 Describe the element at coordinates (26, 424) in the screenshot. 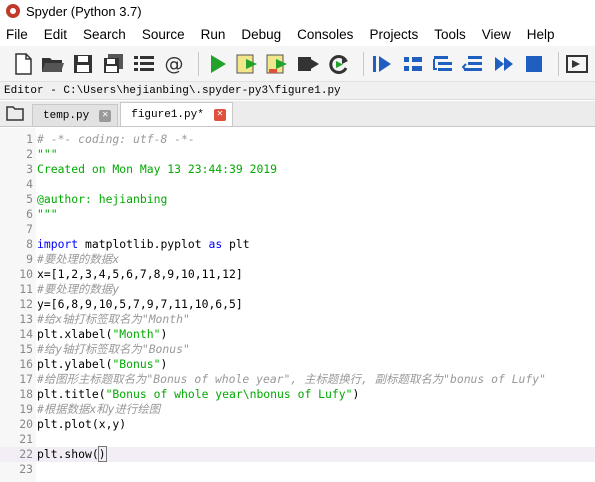

I see `line-number: 20` at that location.